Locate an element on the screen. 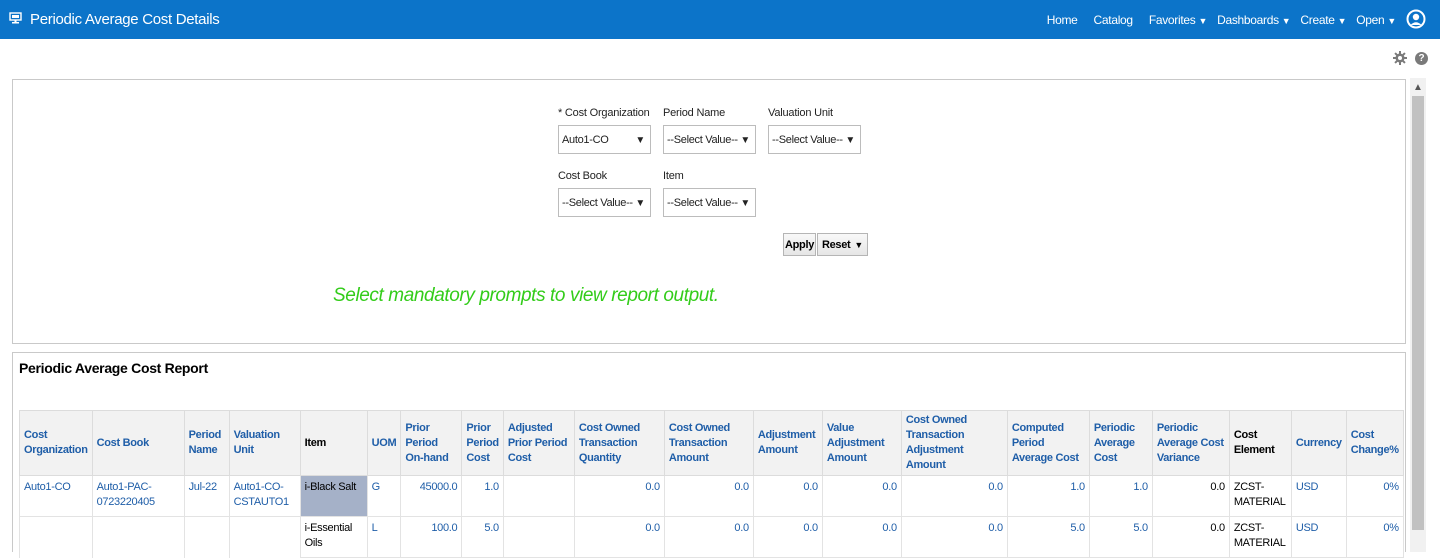 This screenshot has height=558, width=1440. cell-item: i-Essential Oils is located at coordinates (333, 537).